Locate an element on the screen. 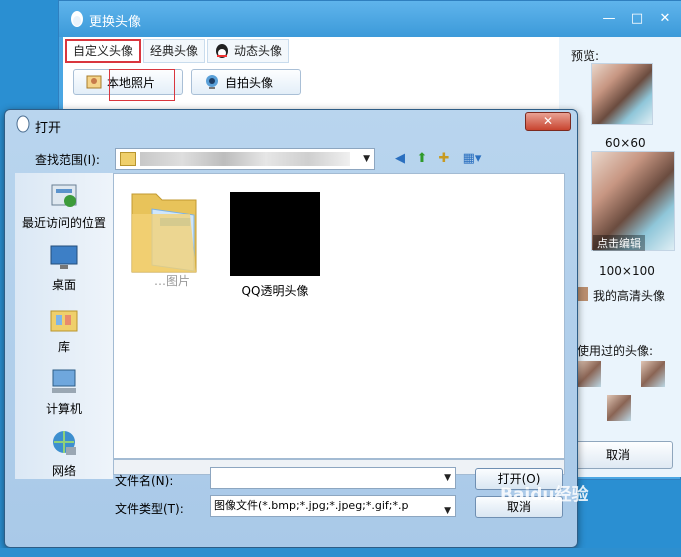  filetype-dropdown: 图像文件(*.bmp;*.jpg;*.jpeg;*.gif;*.p ▼ is located at coordinates (333, 506).